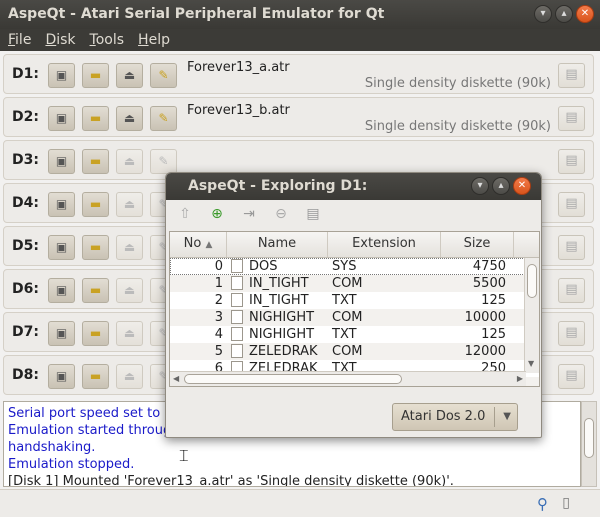  What do you see at coordinates (531, 363) in the screenshot?
I see `scroll-down-arrow: ▼` at bounding box center [531, 363].